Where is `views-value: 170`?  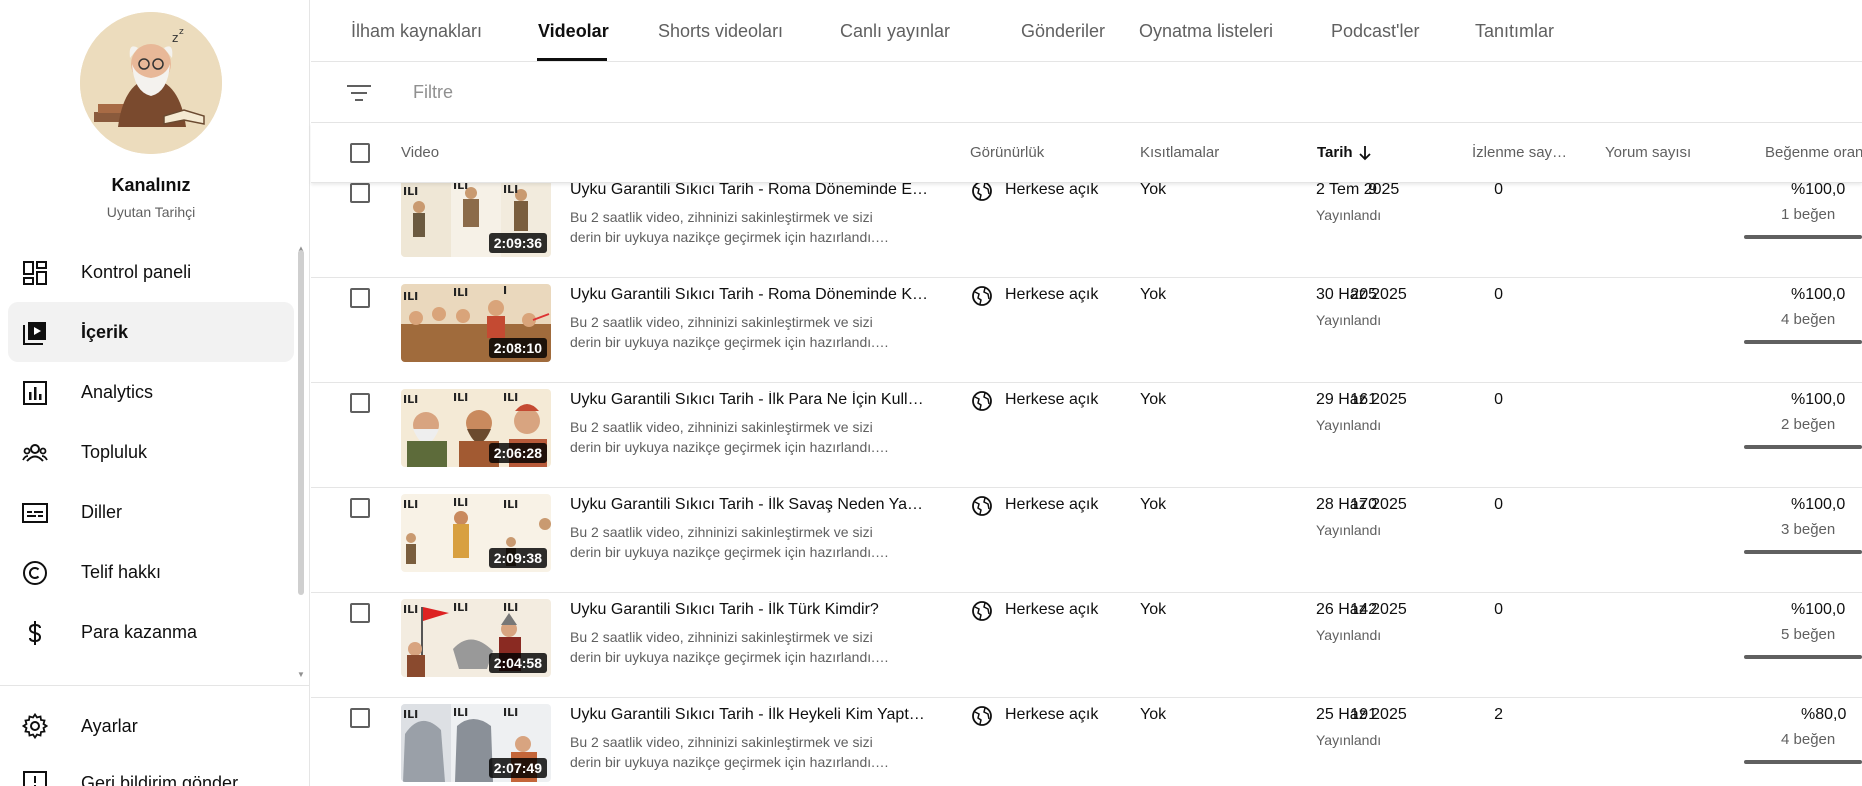
views-value: 170 is located at coordinates (1363, 504).